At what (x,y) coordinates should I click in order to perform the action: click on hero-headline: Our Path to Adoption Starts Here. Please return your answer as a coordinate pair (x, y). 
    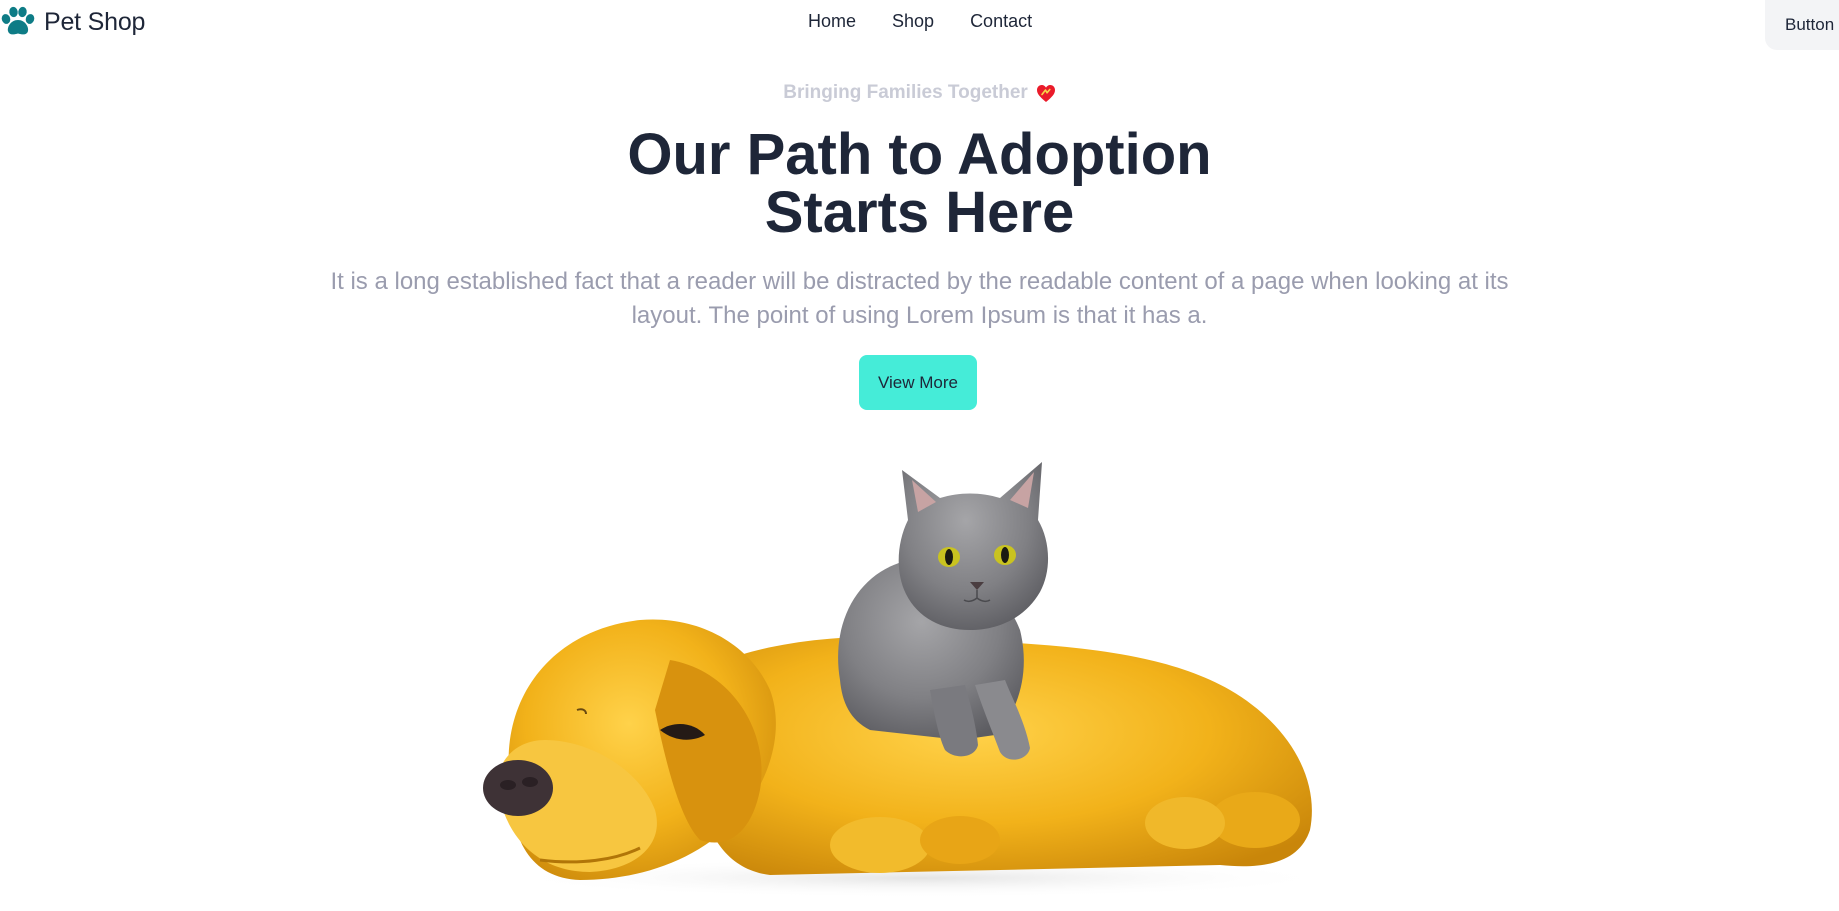
    Looking at the image, I should click on (919, 184).